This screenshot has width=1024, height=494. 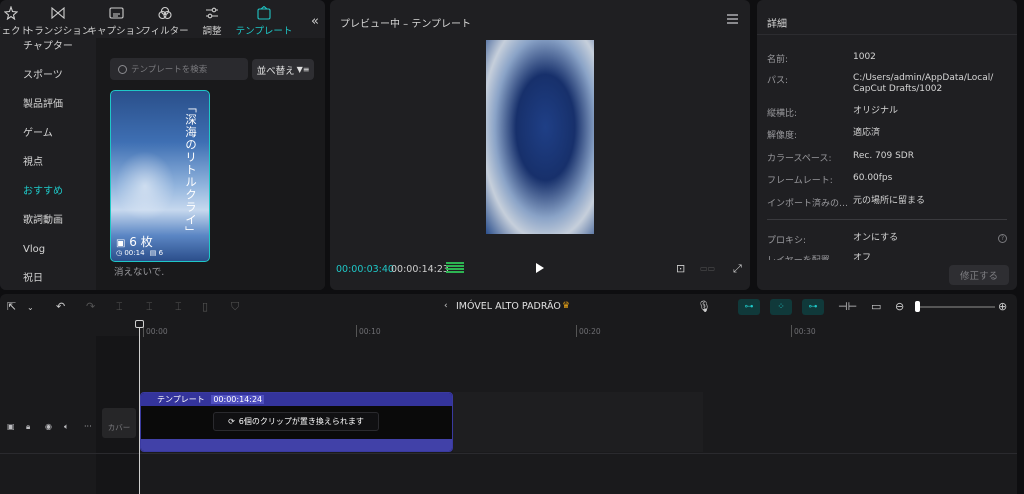 What do you see at coordinates (48, 110) in the screenshot?
I see `sidebar-item-product-review: 製品評価` at bounding box center [48, 110].